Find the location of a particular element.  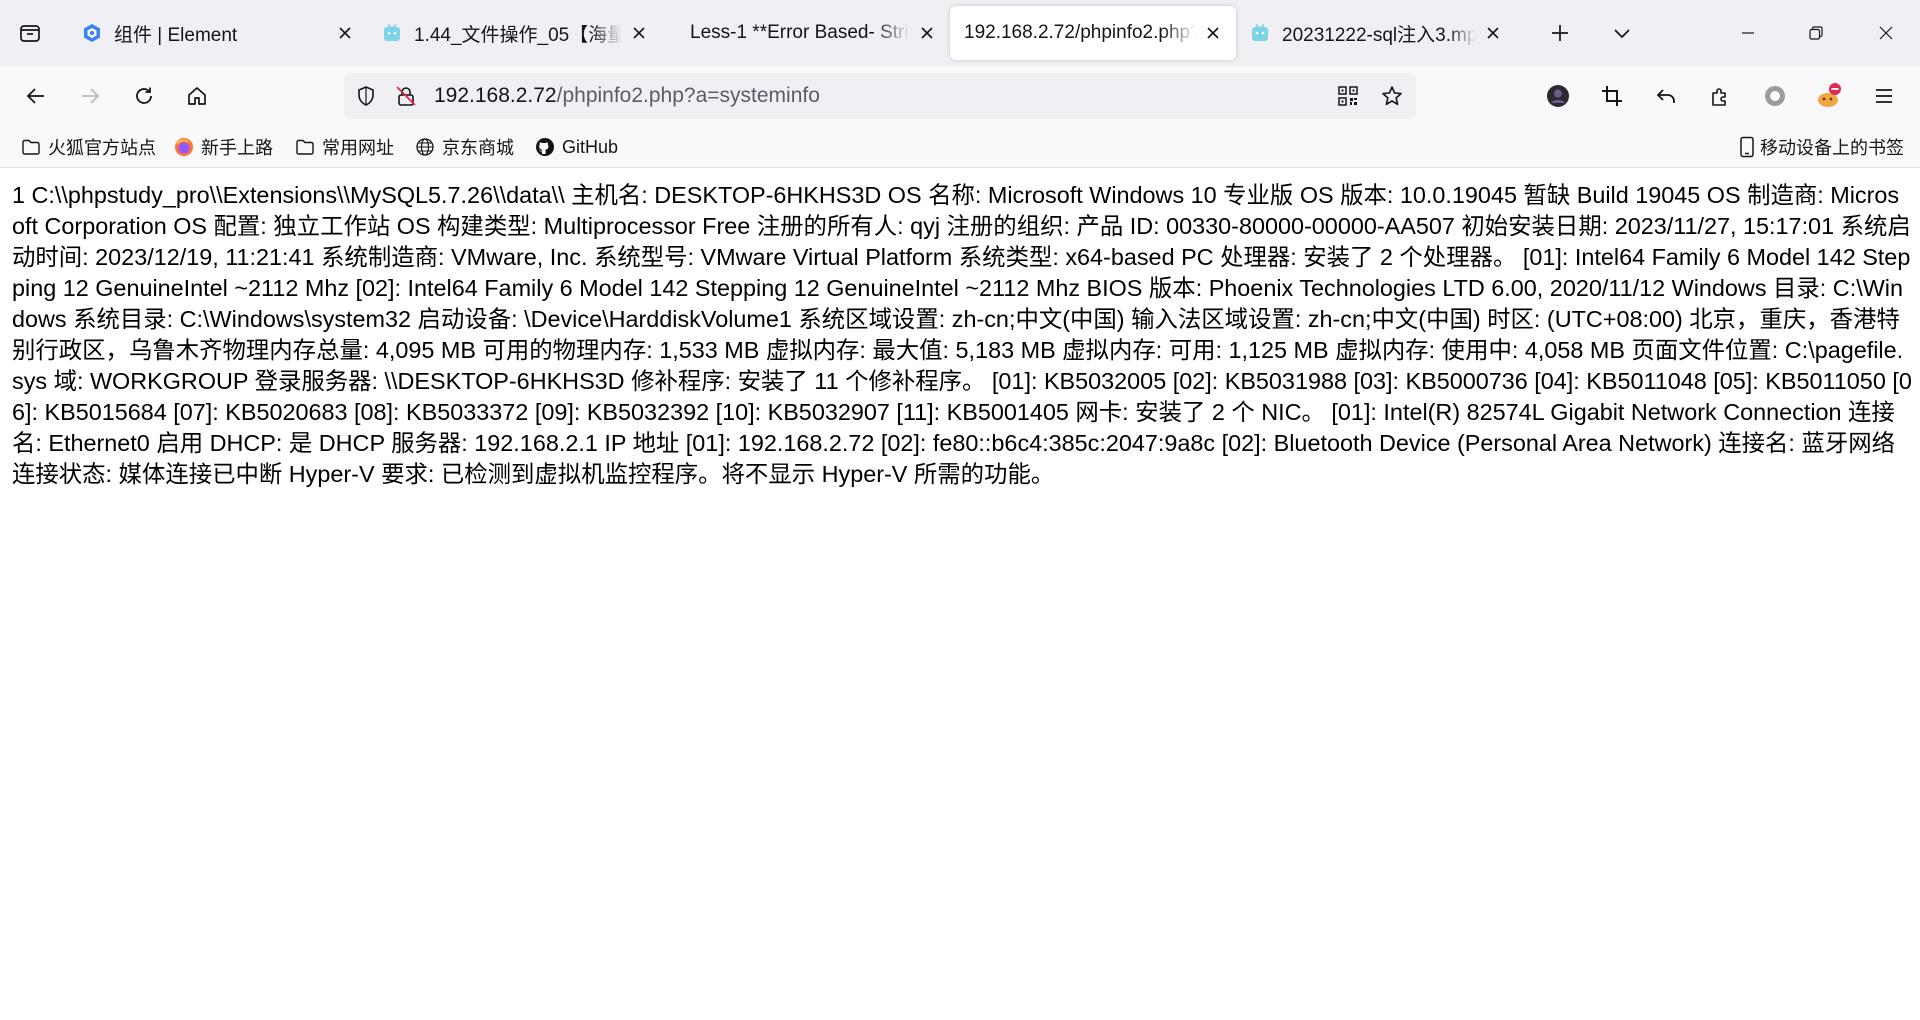

reload-button is located at coordinates (144, 96).